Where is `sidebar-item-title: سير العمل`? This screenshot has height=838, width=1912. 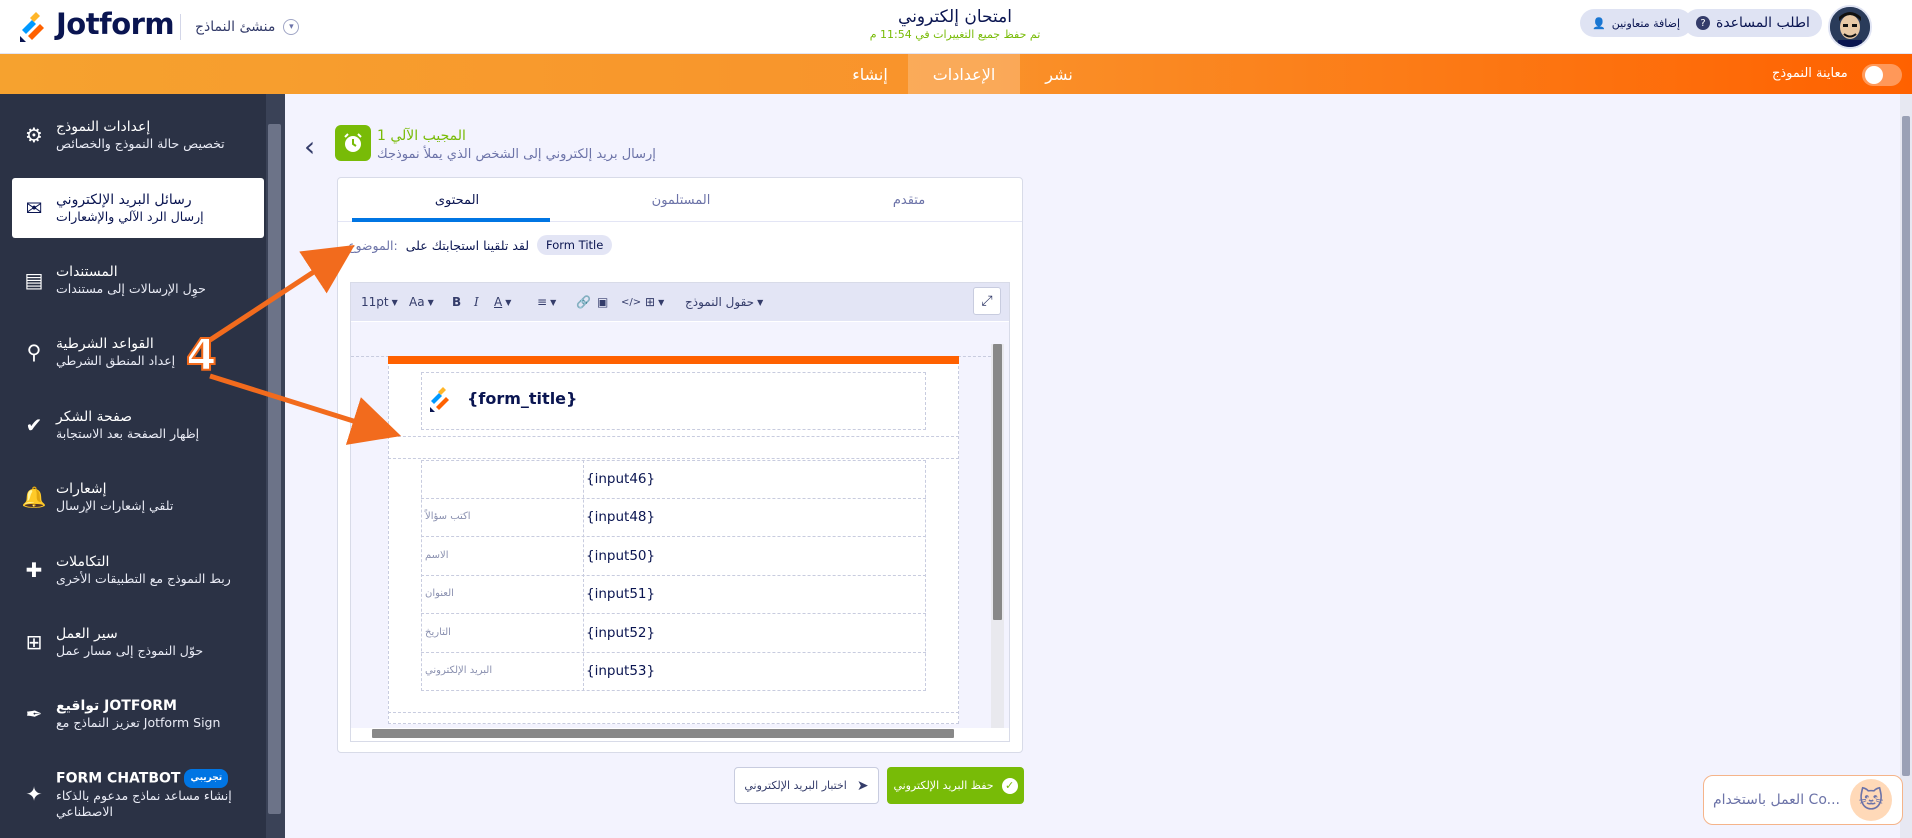 sidebar-item-title: سير العمل is located at coordinates (87, 633).